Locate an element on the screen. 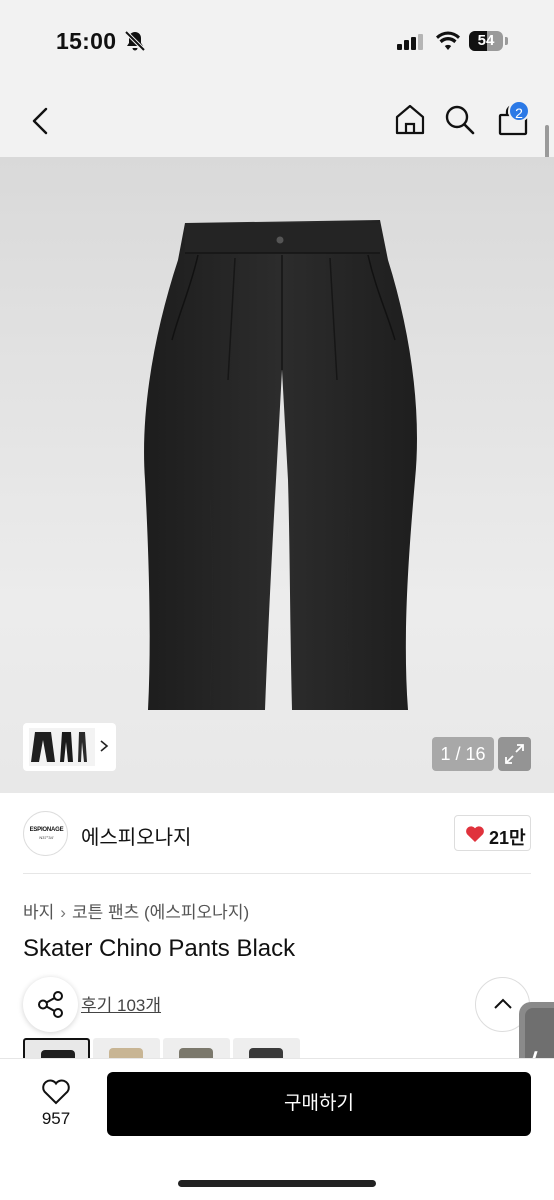 The width and height of the screenshot is (554, 1200). cart-count-badge: 2 is located at coordinates (519, 111).